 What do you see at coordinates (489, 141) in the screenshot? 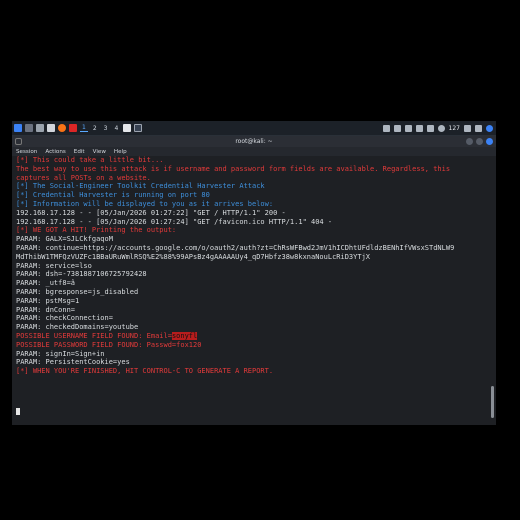
I see `close-button` at bounding box center [489, 141].